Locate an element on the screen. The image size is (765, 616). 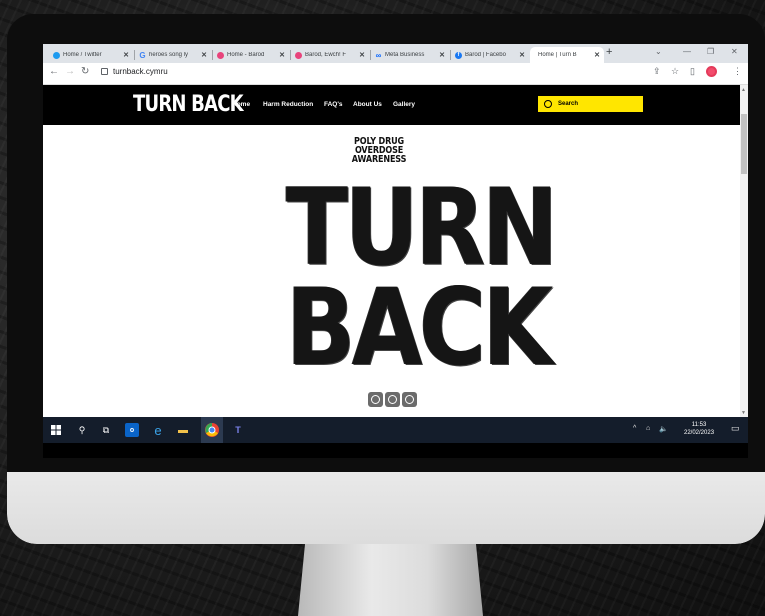
screen-bezel-bottom is located at coordinates (395, 450).